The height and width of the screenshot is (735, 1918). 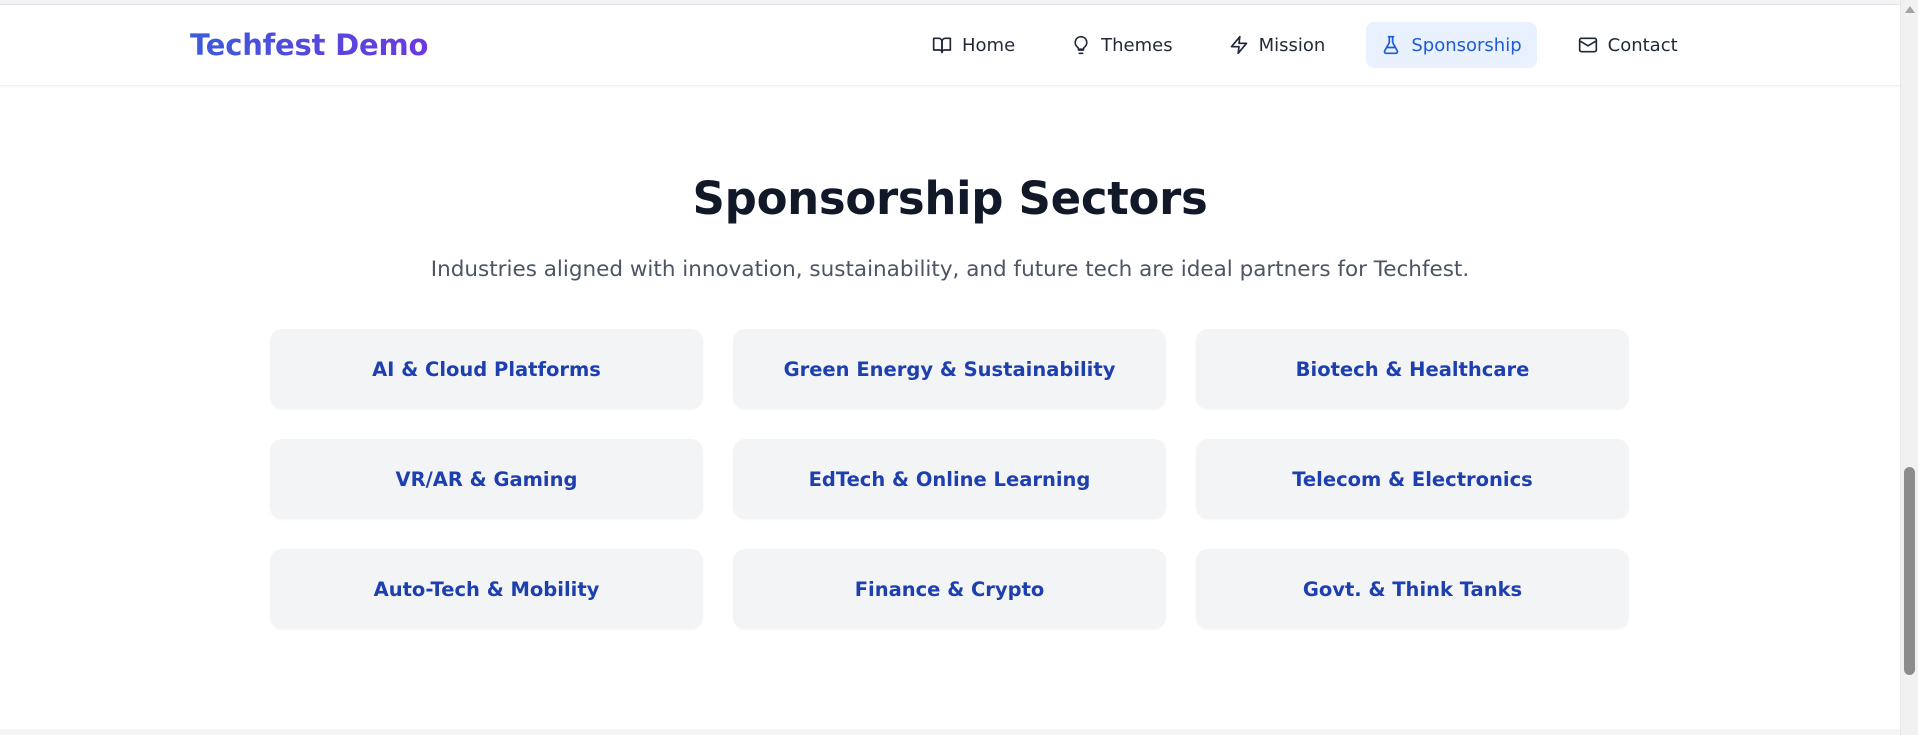 I want to click on sector-card: Govt. & Think Tanks, so click(x=1412, y=589).